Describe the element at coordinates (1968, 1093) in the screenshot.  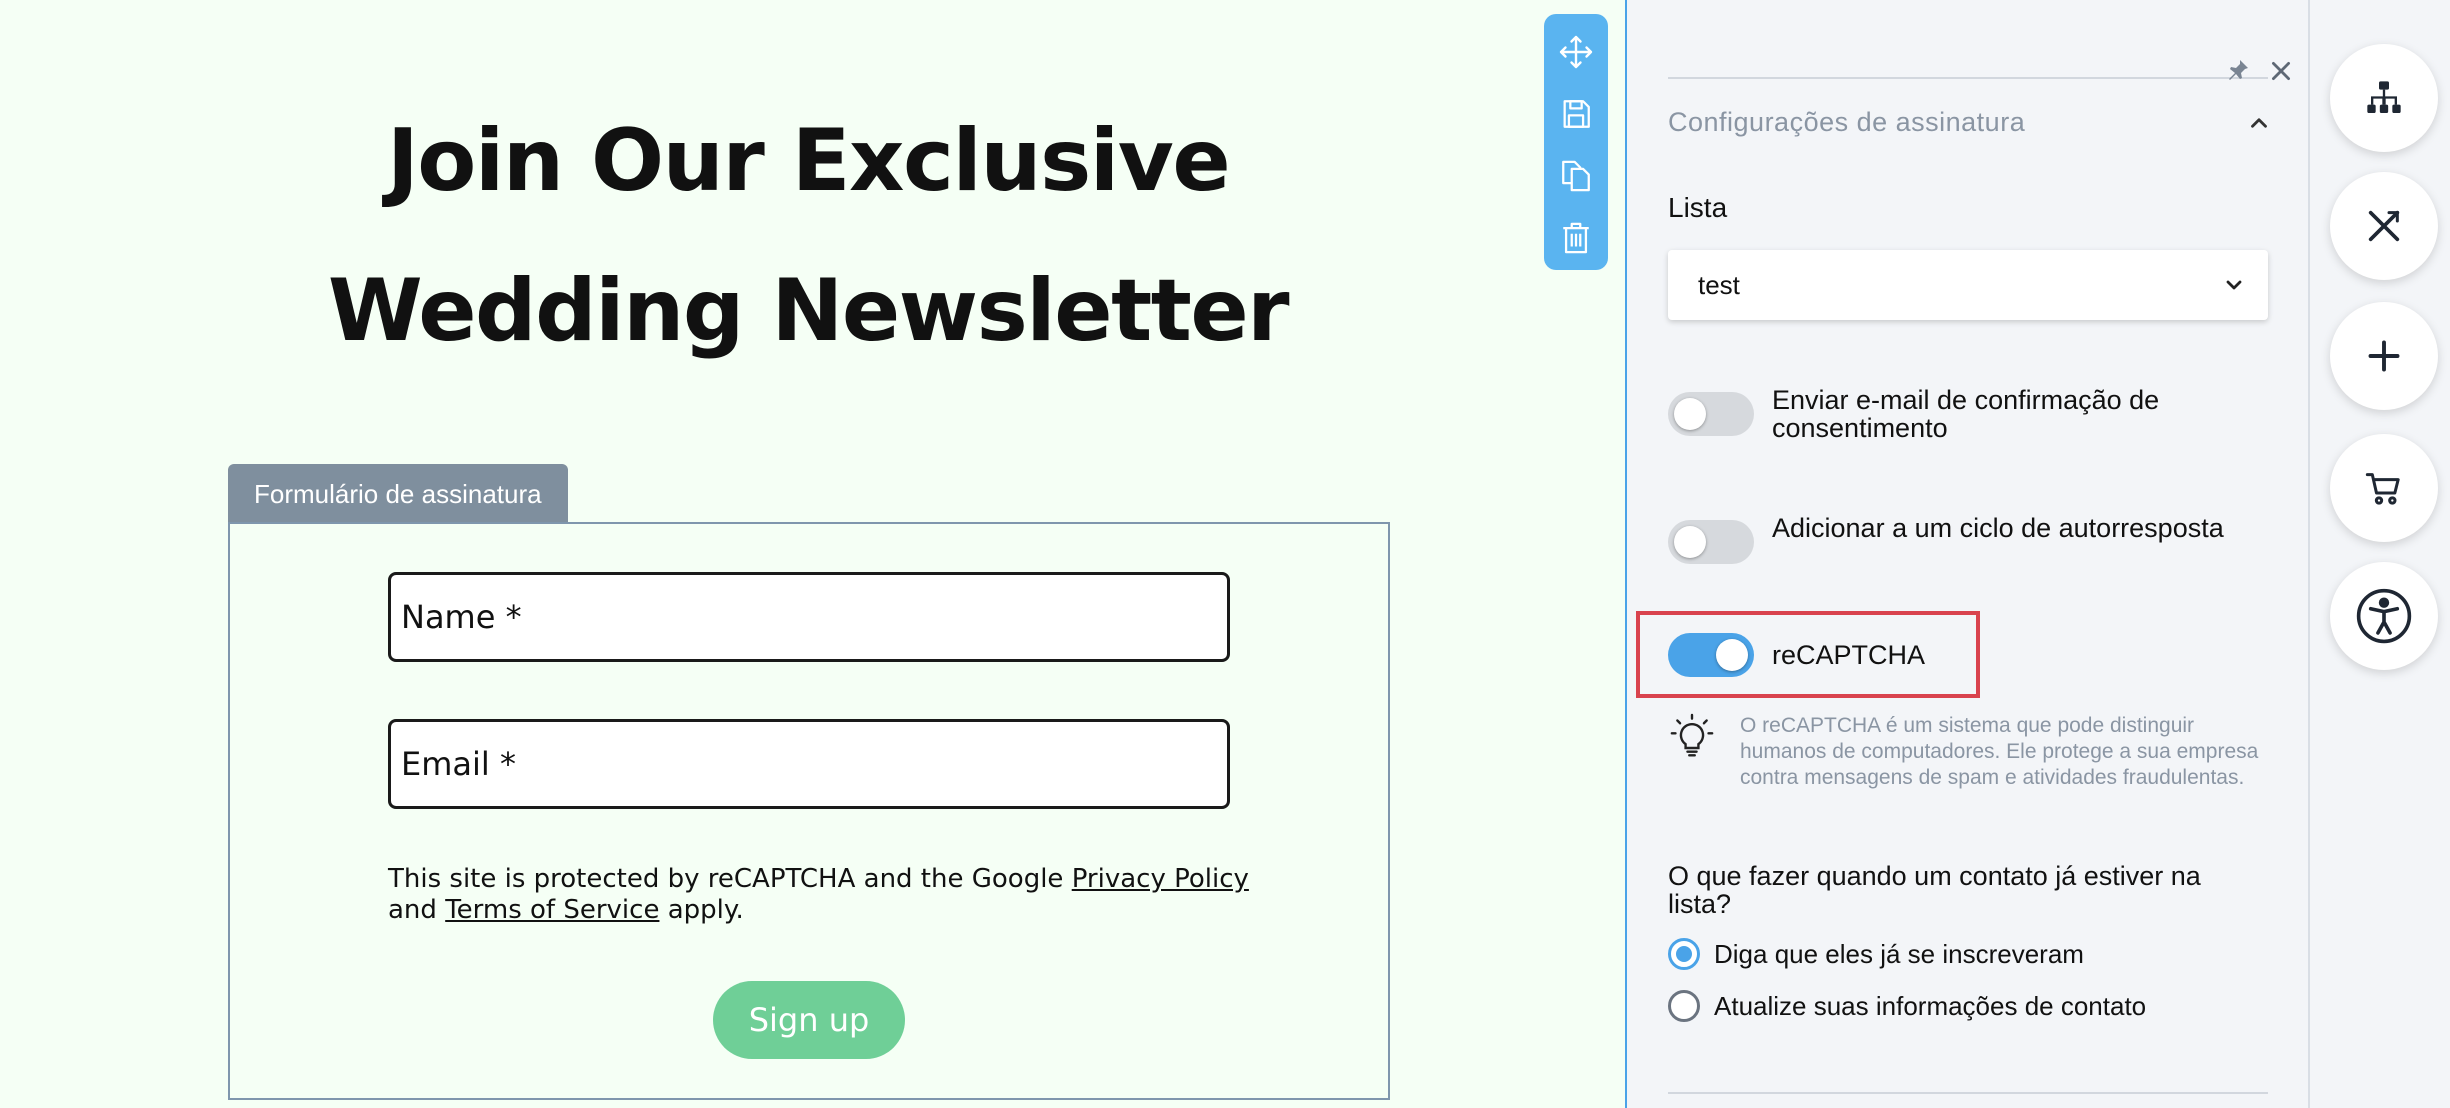
I see `panel-bottom-divider` at that location.